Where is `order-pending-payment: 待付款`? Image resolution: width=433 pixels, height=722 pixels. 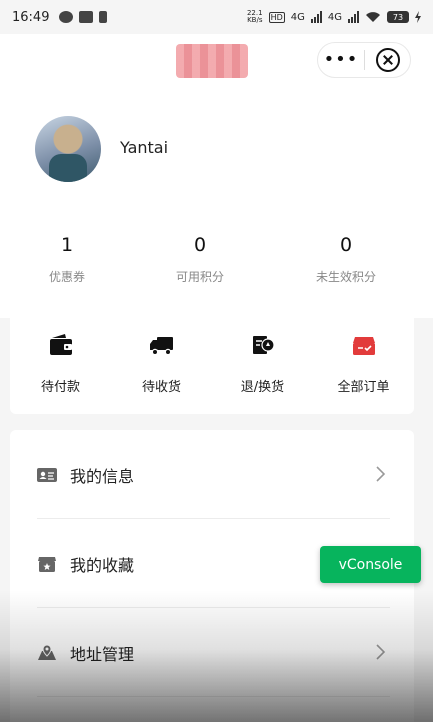
order-pending-payment: 待付款 is located at coordinates (60, 362).